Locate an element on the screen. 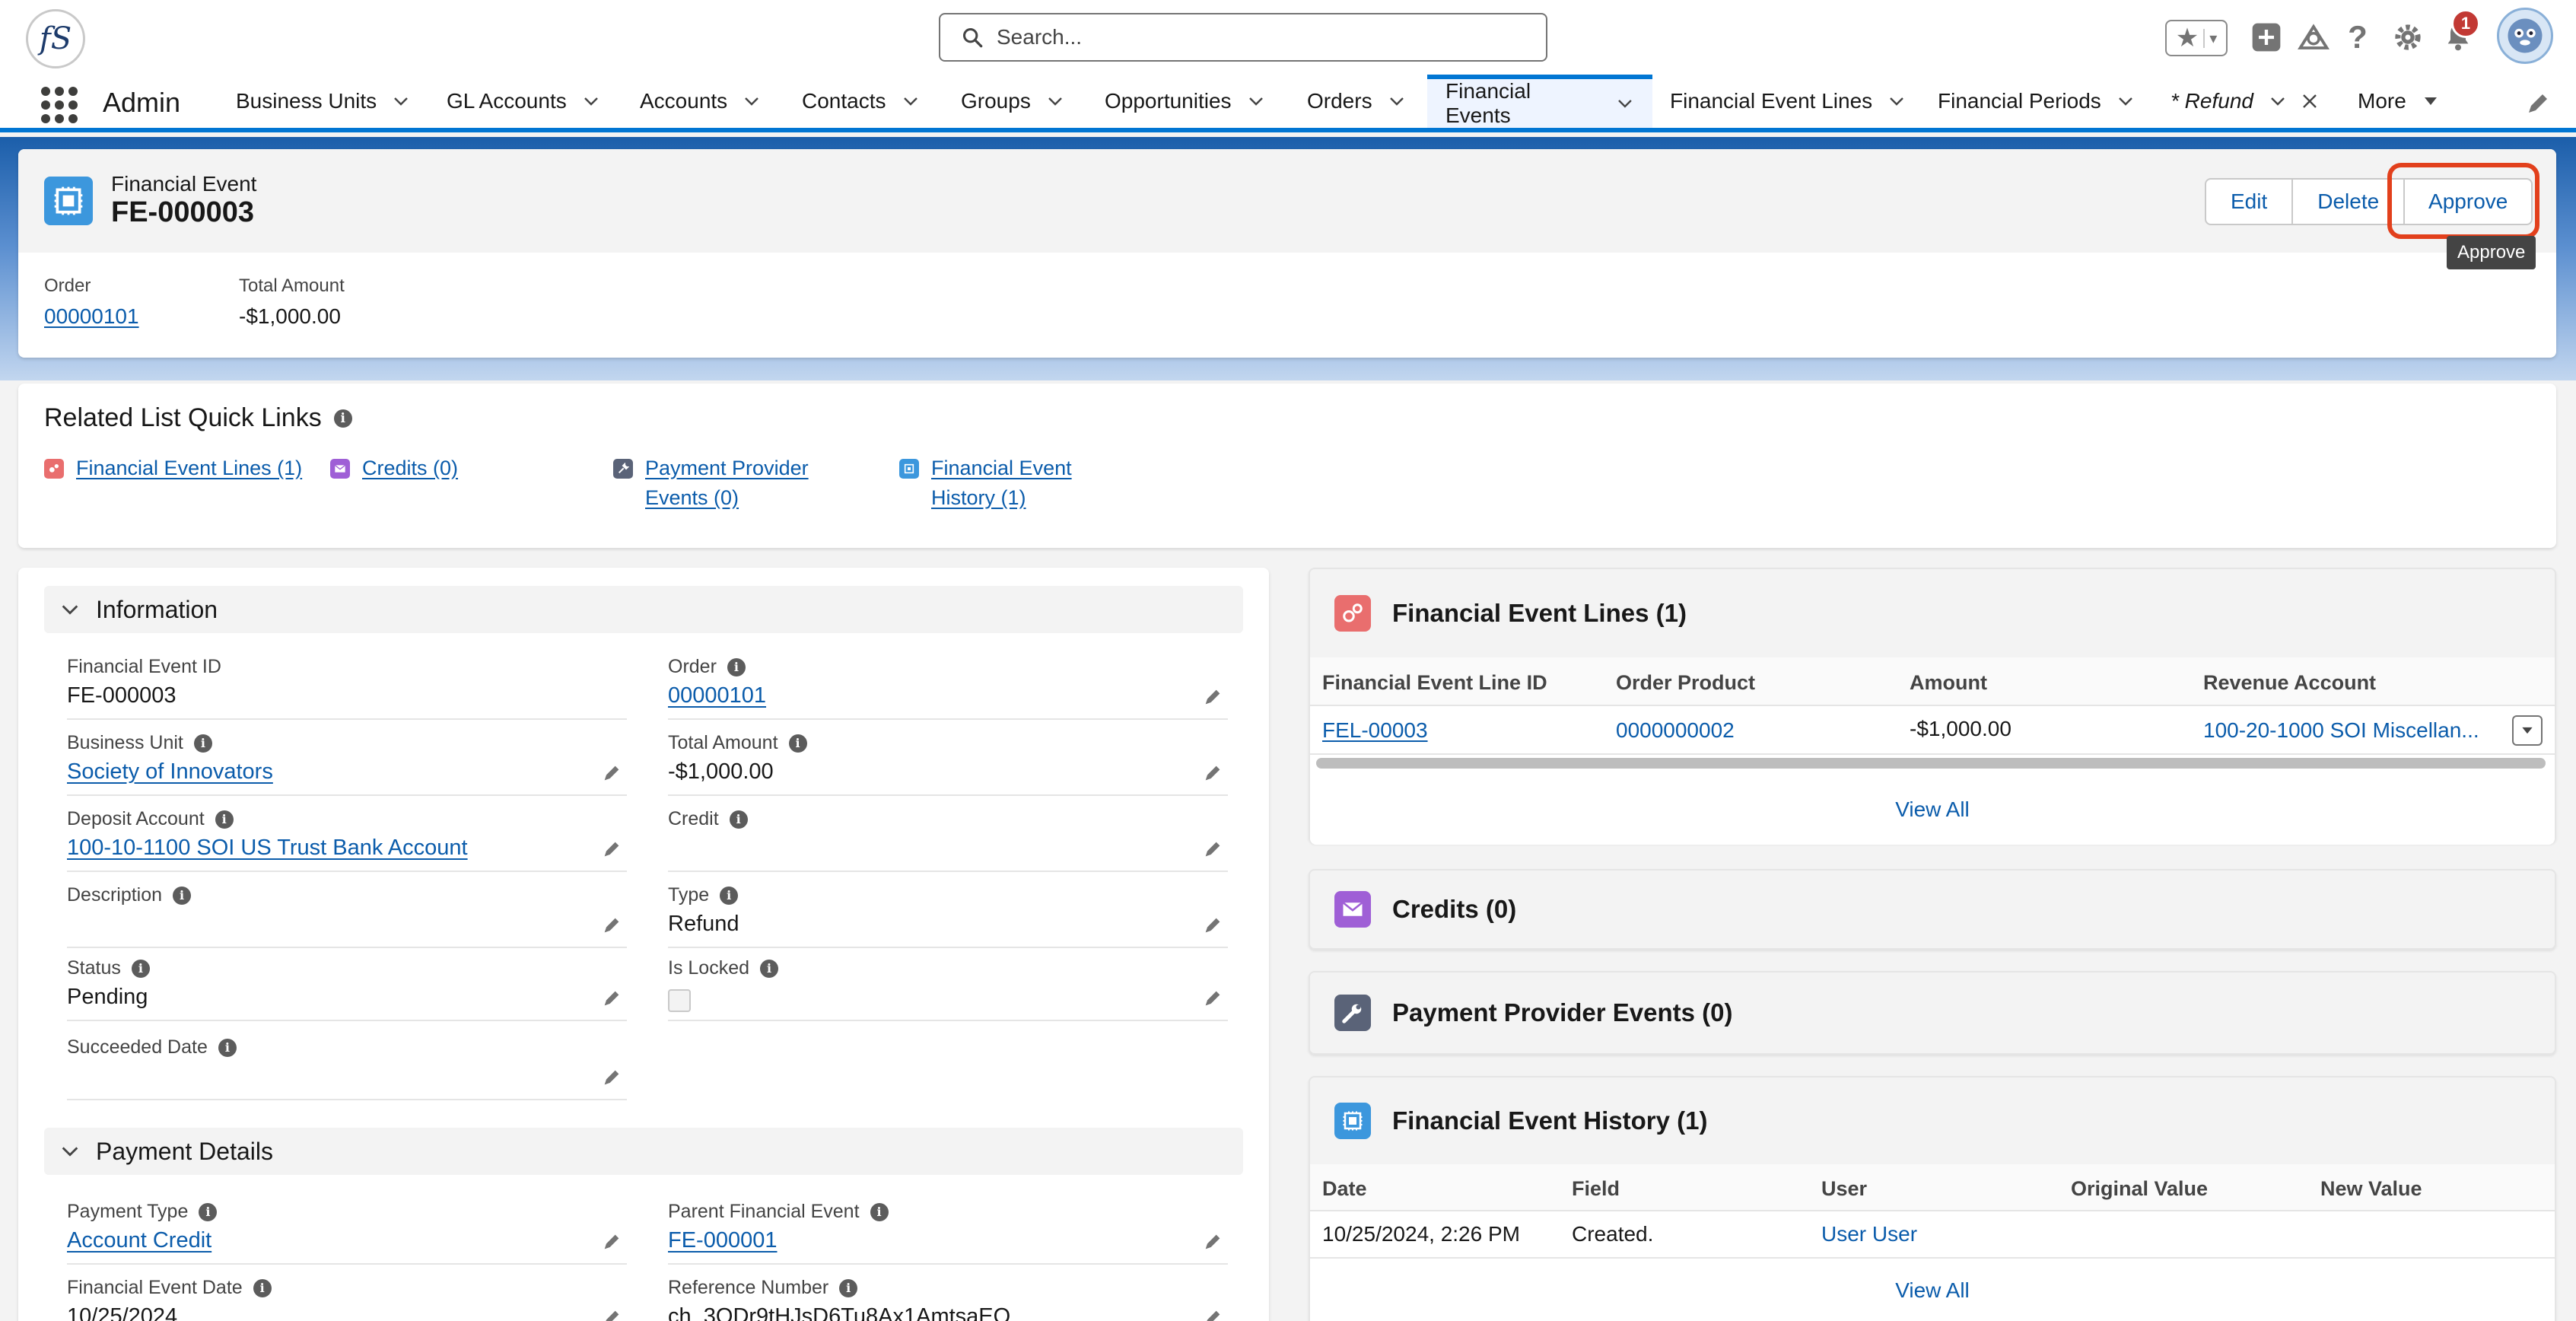 The height and width of the screenshot is (1321, 2576). search-input is located at coordinates (1225, 37).